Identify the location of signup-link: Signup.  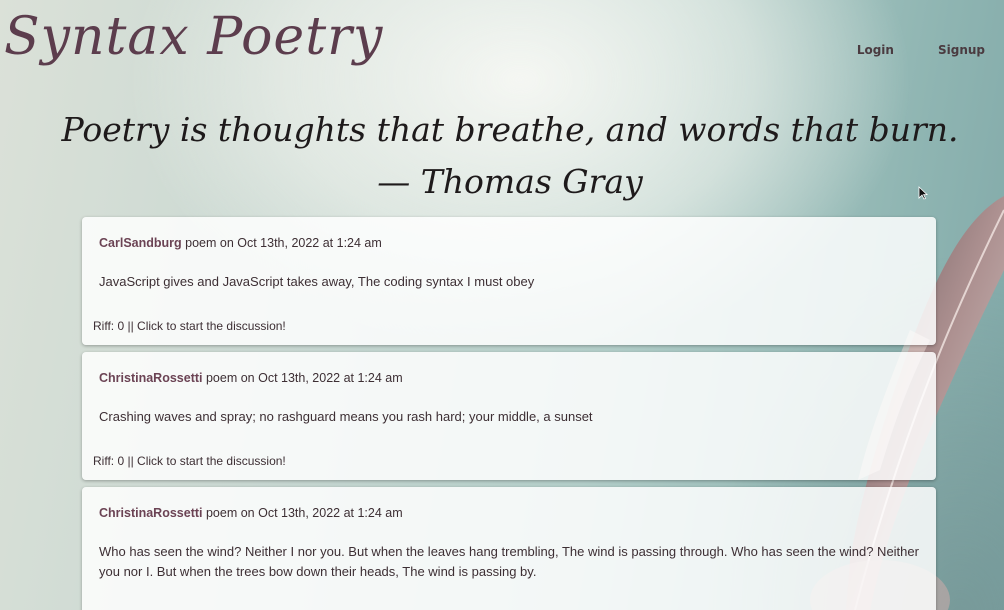
(961, 50).